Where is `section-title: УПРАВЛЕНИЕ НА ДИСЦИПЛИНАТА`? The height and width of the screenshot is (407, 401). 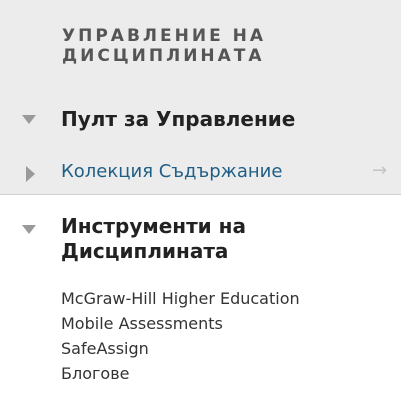 section-title: УПРАВЛЕНИЕ НА ДИСЦИПЛИНАТА is located at coordinates (164, 46).